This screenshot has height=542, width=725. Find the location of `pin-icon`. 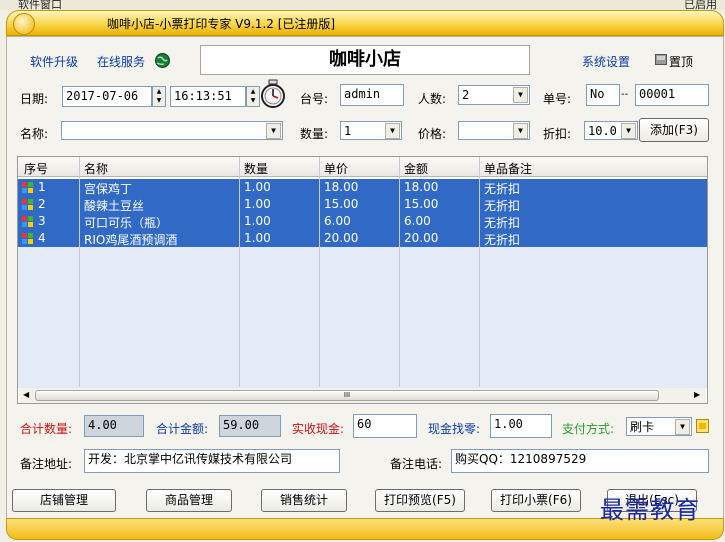

pin-icon is located at coordinates (661, 59).